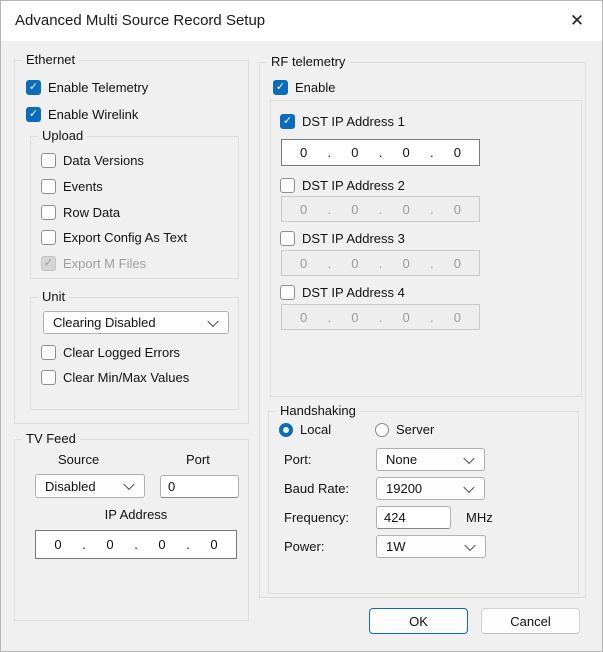  Describe the element at coordinates (342, 292) in the screenshot. I see `checkbox-dst-ip-4: DST IP Address 4` at that location.